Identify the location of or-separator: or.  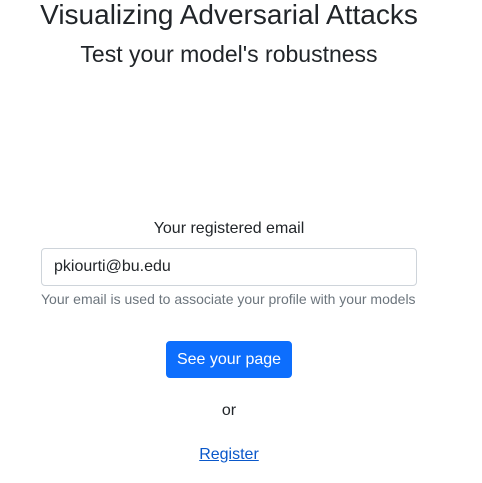
(229, 410).